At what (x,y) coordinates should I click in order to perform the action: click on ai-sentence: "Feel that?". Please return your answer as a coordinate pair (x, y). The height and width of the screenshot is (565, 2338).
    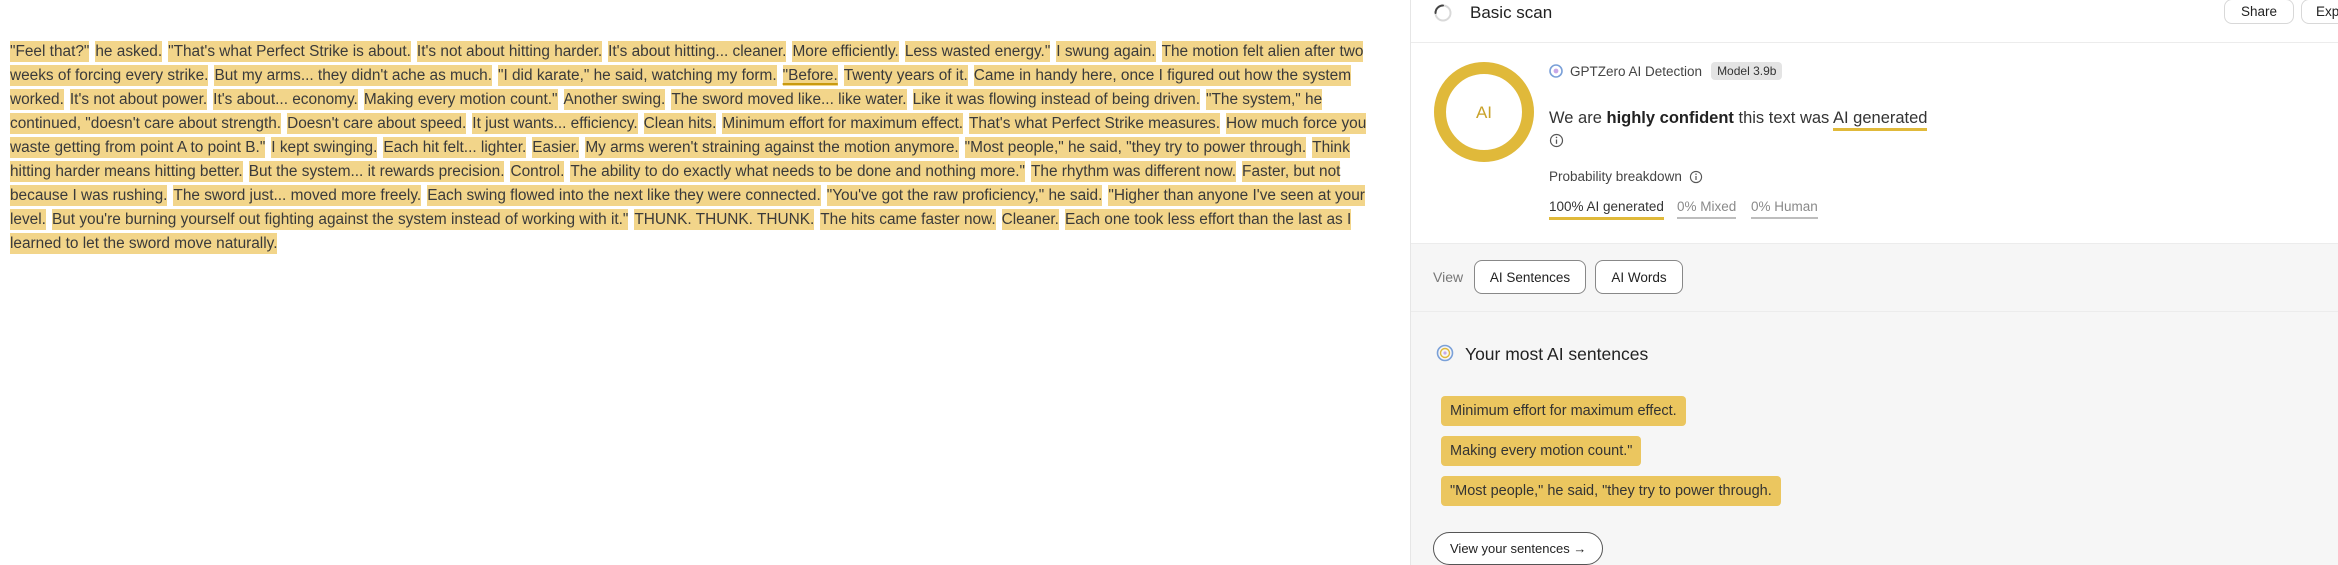
    Looking at the image, I should click on (50, 51).